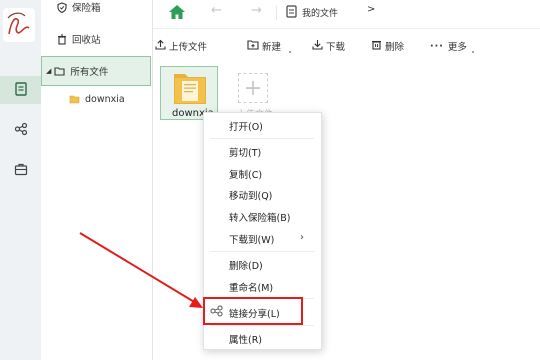 The image size is (540, 360). Describe the element at coordinates (336, 47) in the screenshot. I see `download-label: 下载` at that location.